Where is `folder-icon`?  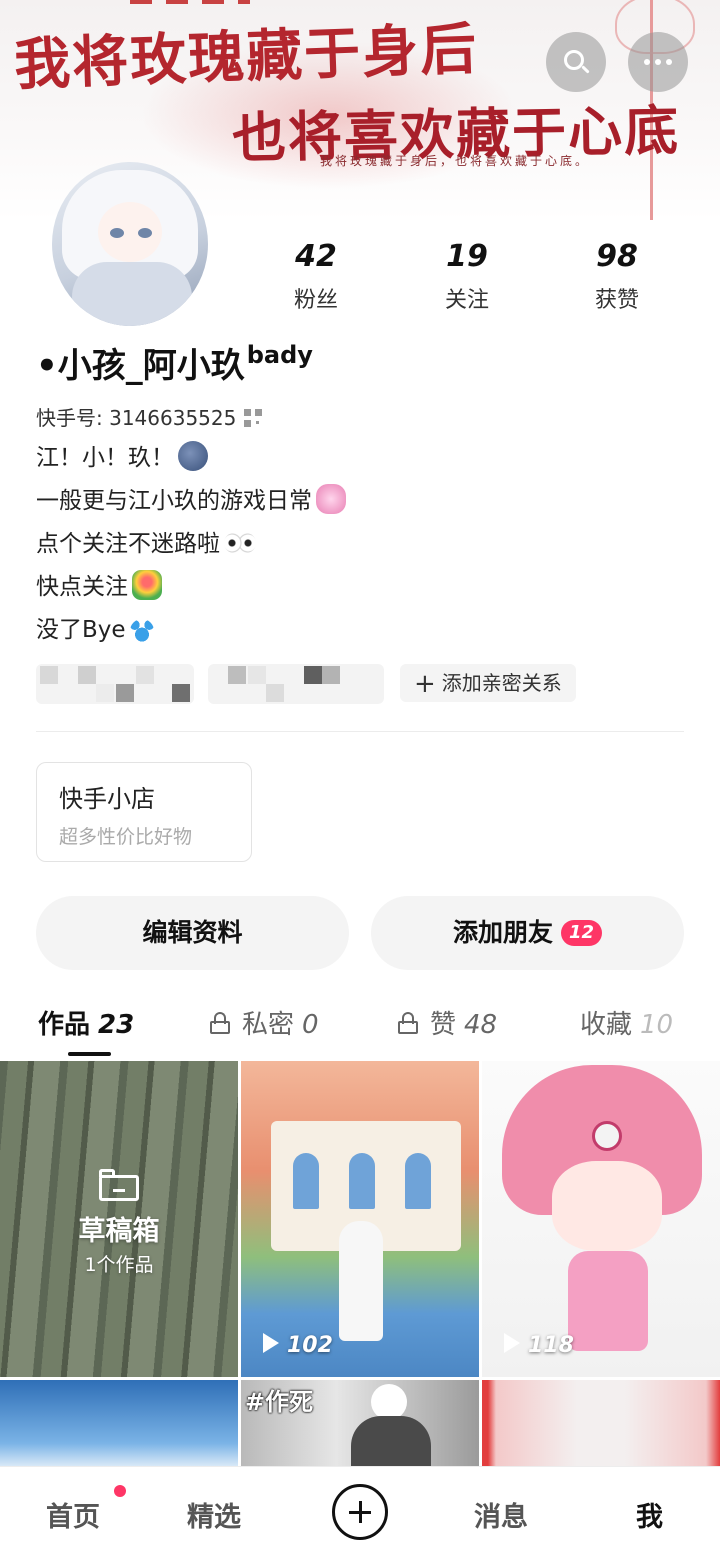
folder-icon is located at coordinates (119, 1185).